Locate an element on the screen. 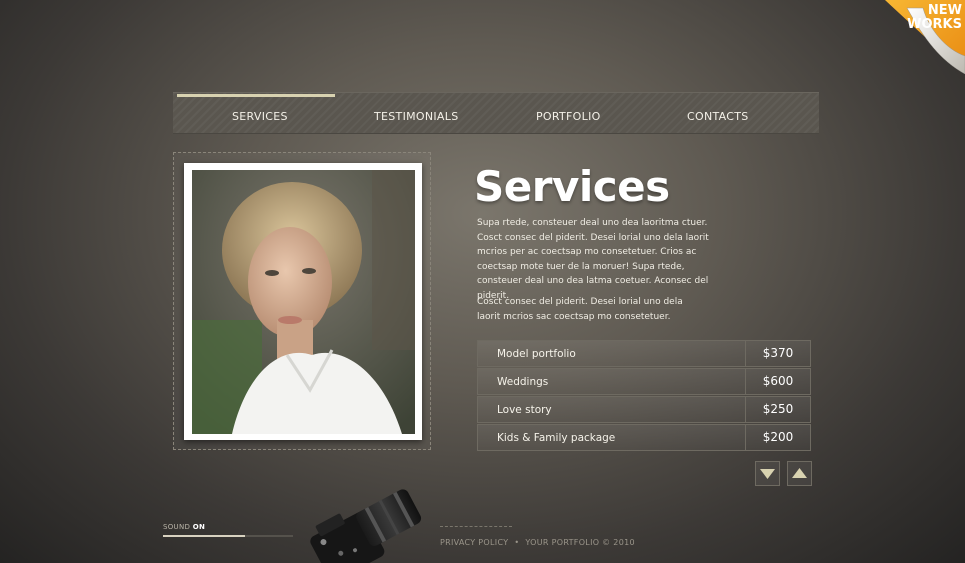  triangle-up-icon is located at coordinates (799, 473).